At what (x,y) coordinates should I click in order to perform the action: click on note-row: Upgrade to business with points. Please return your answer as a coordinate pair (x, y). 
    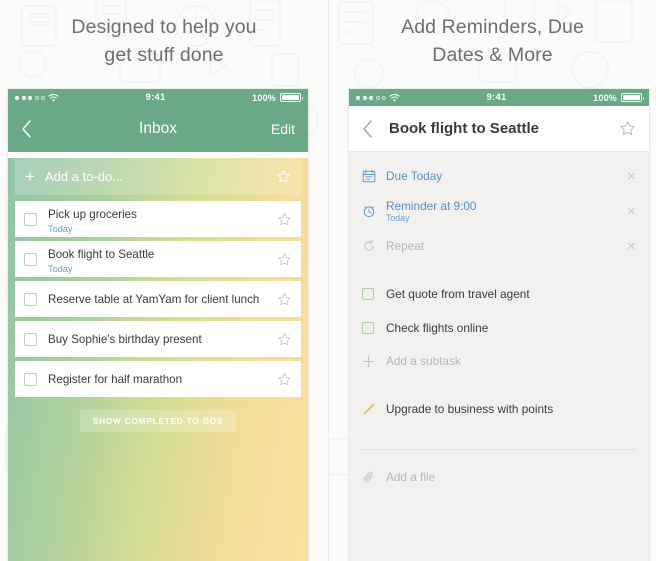
    Looking at the image, I should click on (499, 409).